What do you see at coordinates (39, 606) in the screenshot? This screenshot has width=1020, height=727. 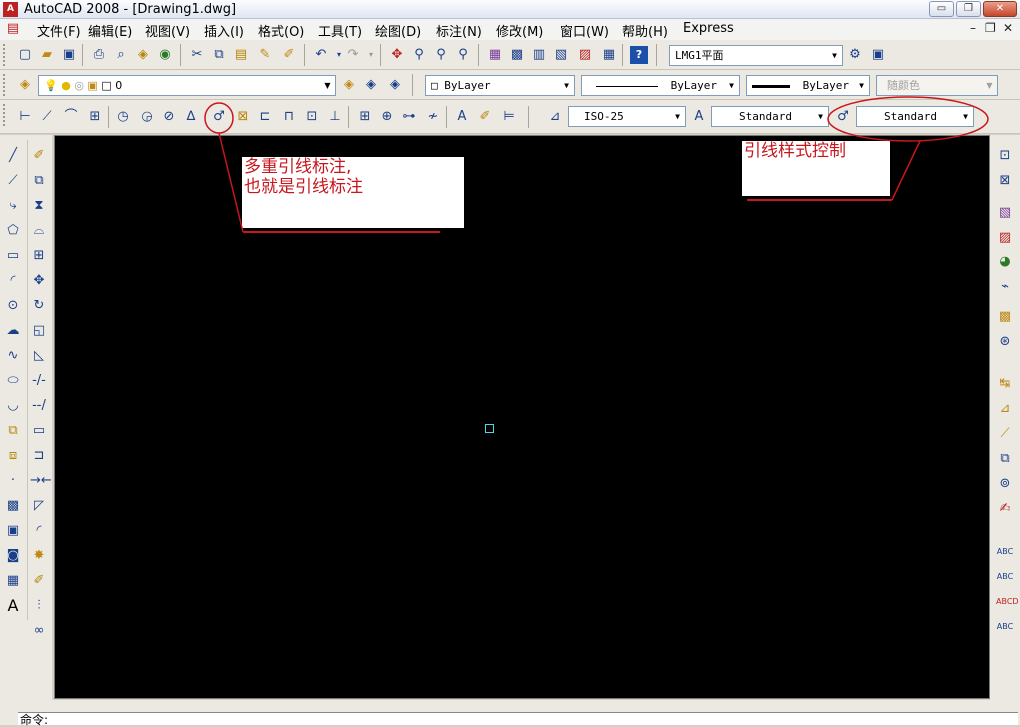 I see `multiple-objects-icon: ⫶` at bounding box center [39, 606].